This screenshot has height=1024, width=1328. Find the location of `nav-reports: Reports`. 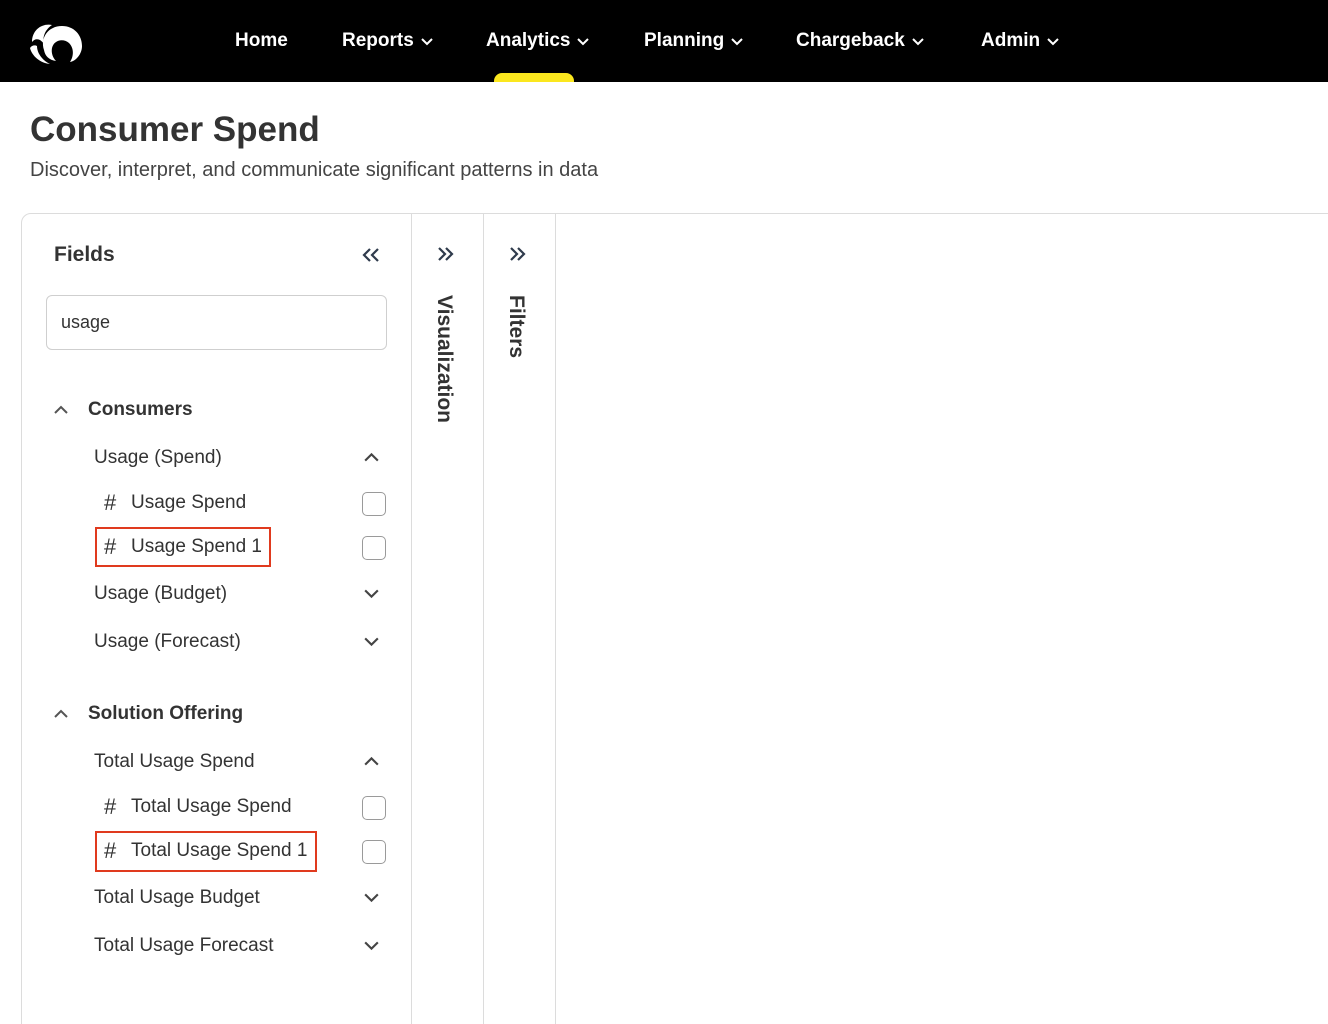

nav-reports: Reports is located at coordinates (388, 41).